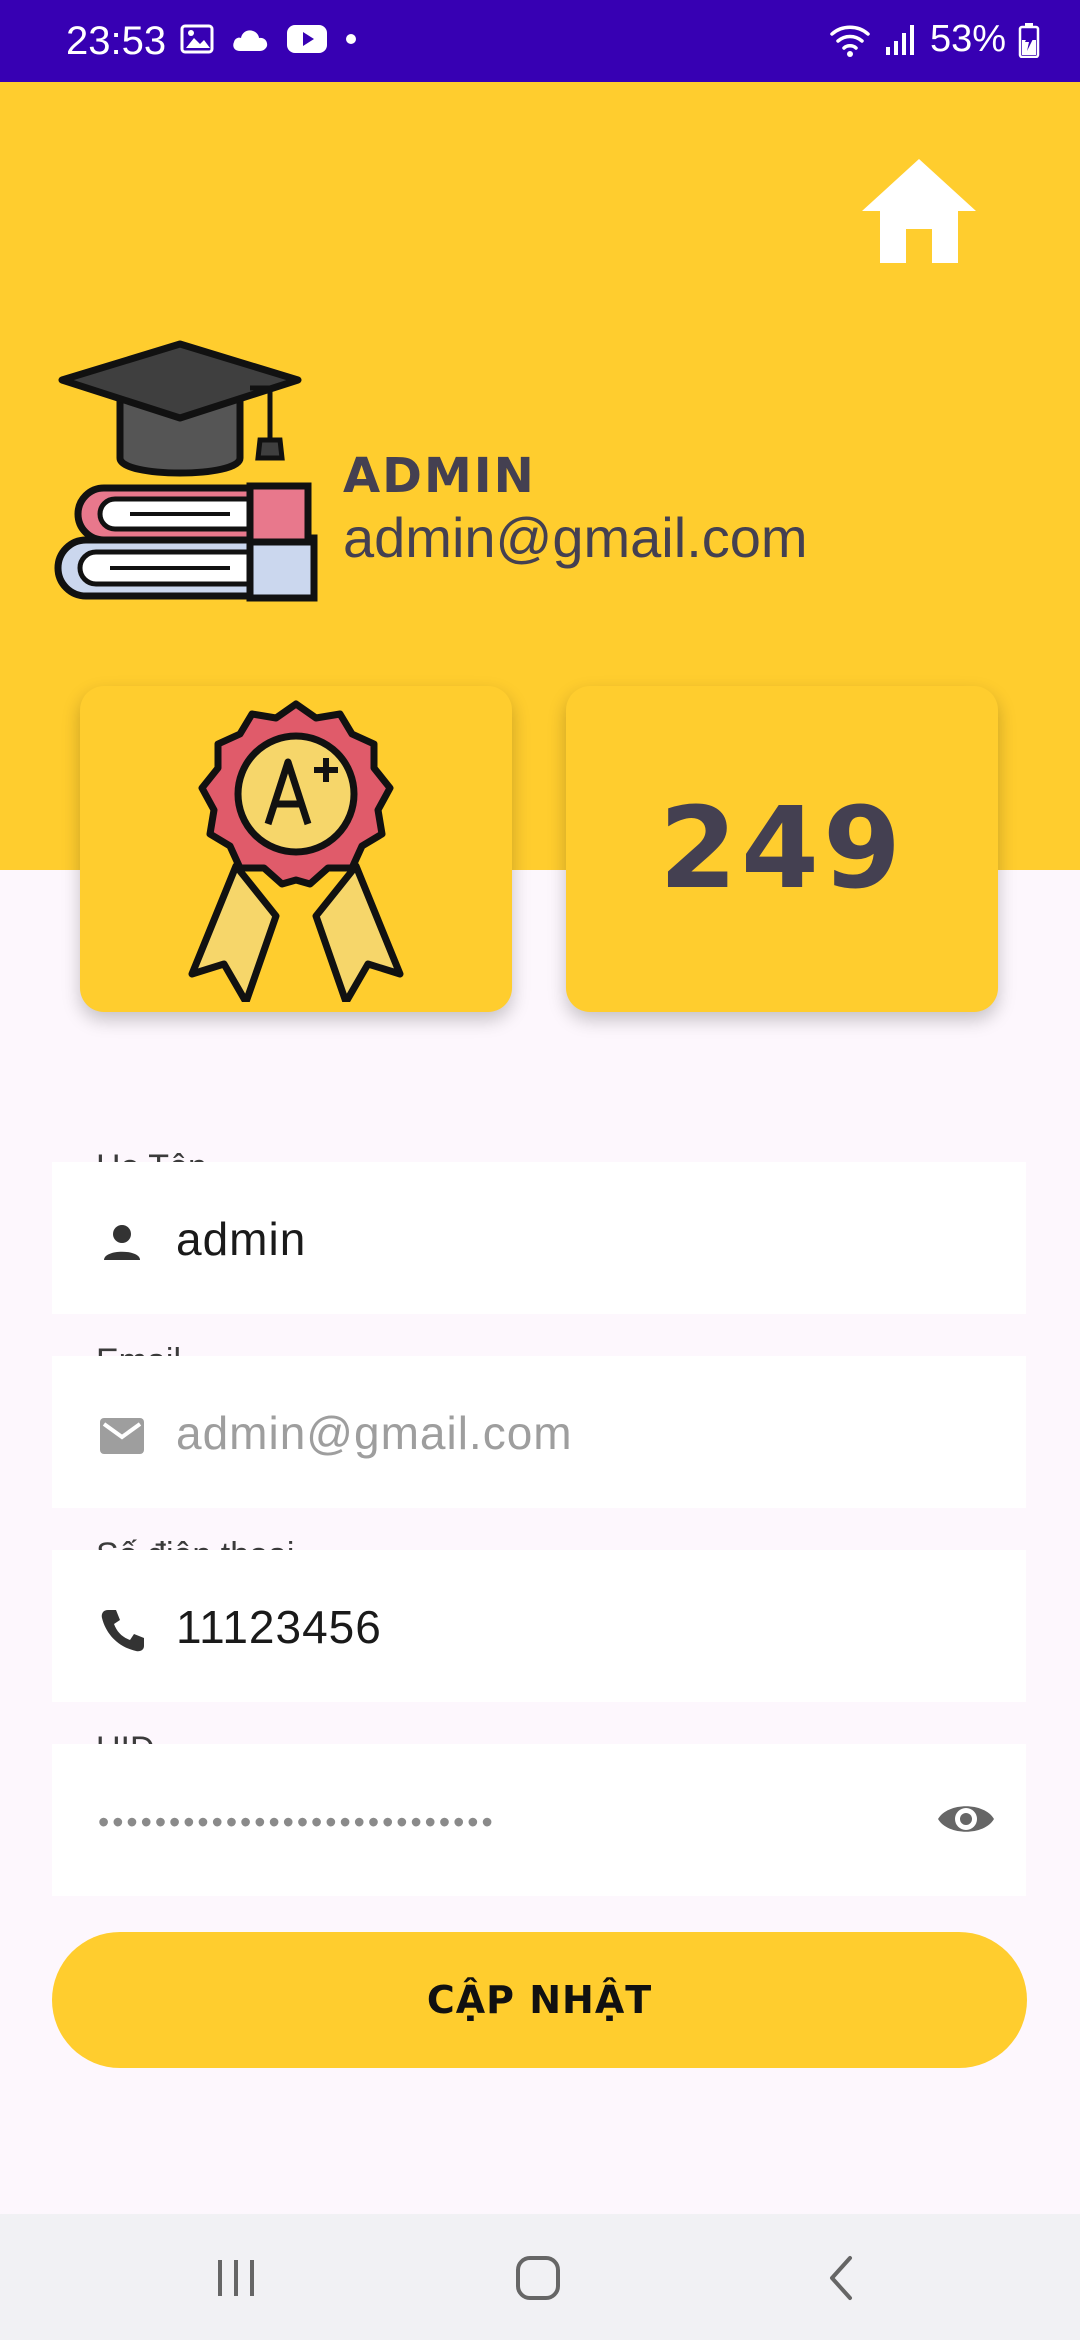 The height and width of the screenshot is (2340, 1080). Describe the element at coordinates (540, 41) in the screenshot. I see `status-bar: 23:53 53%` at that location.